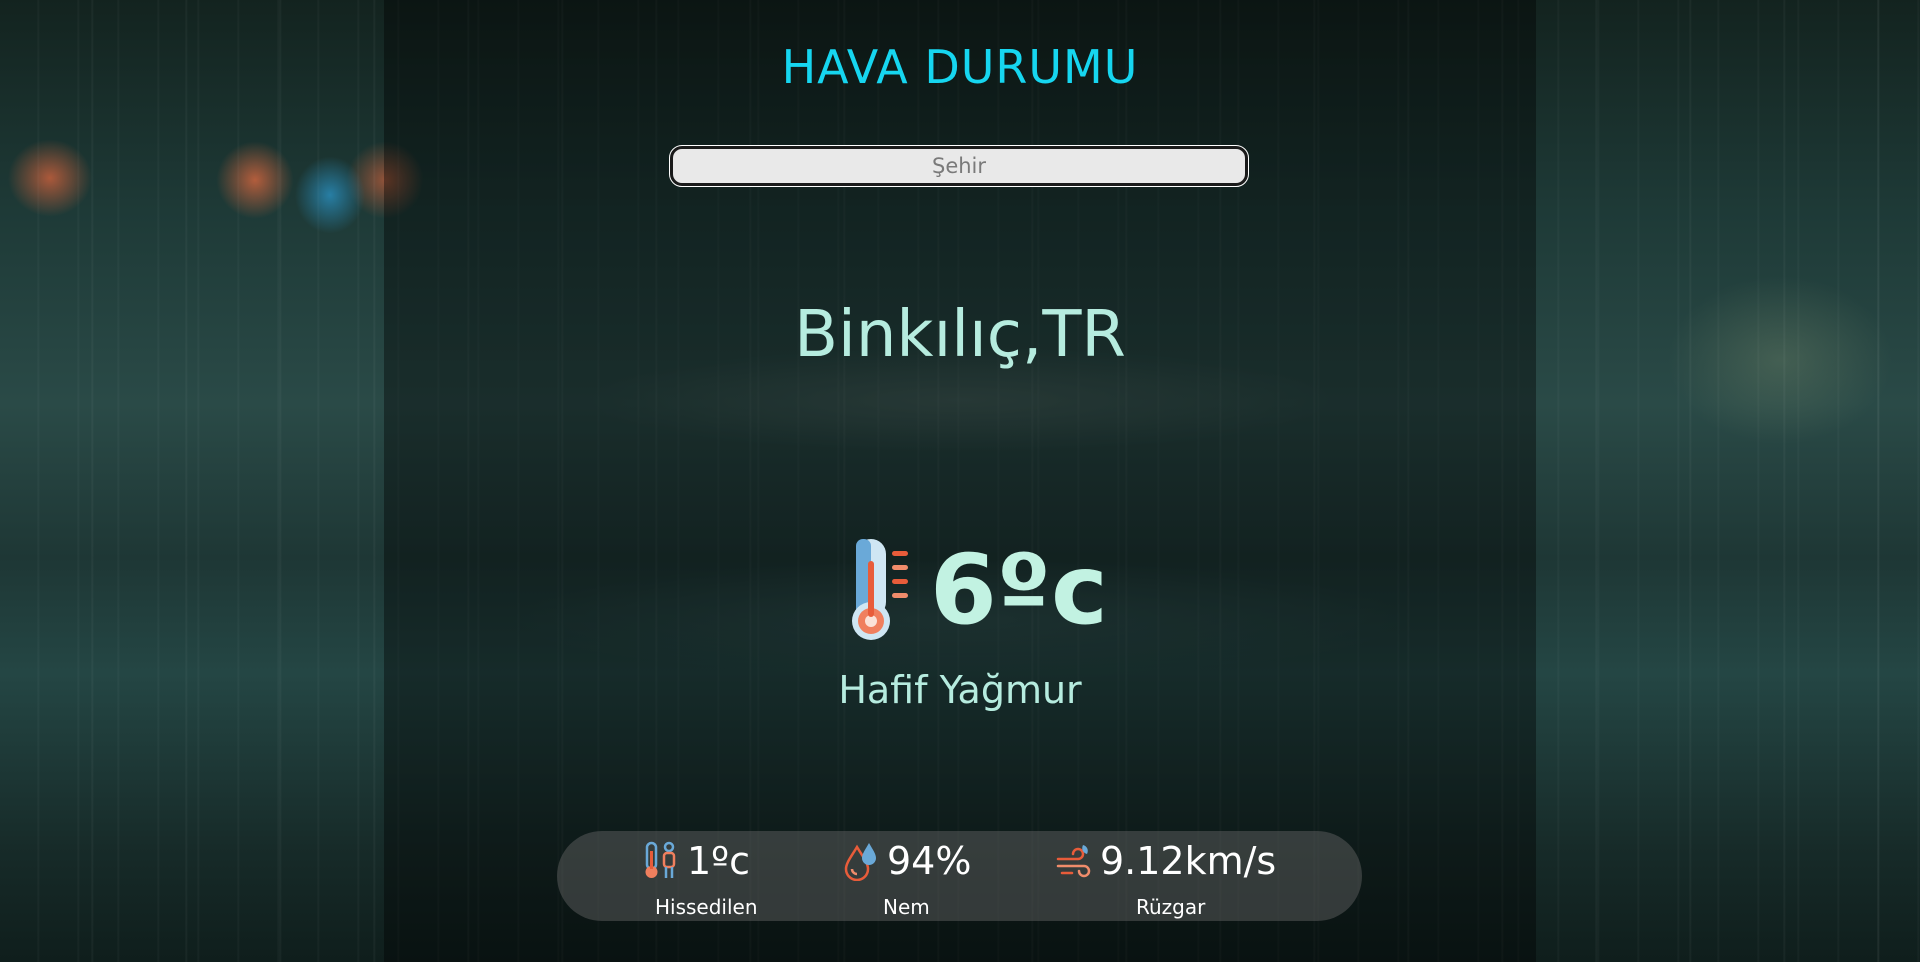 The width and height of the screenshot is (1920, 962). I want to click on wind-item: 9.12km/s Rüzgar, so click(1171, 876).